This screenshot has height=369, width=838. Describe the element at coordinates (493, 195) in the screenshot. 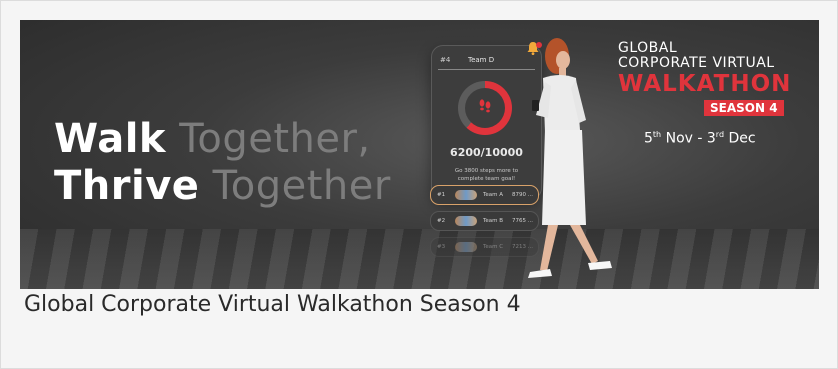

I see `leaderboard-team: Team A` at that location.